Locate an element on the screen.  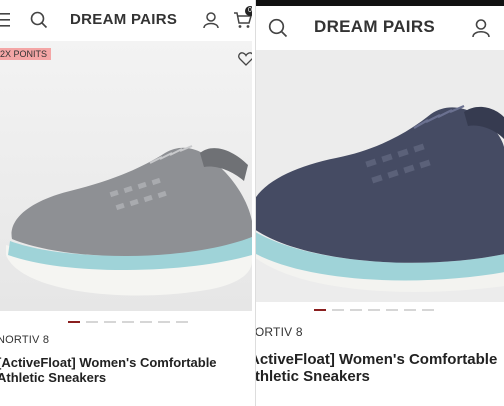
points-badge: 2X PONITS is located at coordinates (26, 54).